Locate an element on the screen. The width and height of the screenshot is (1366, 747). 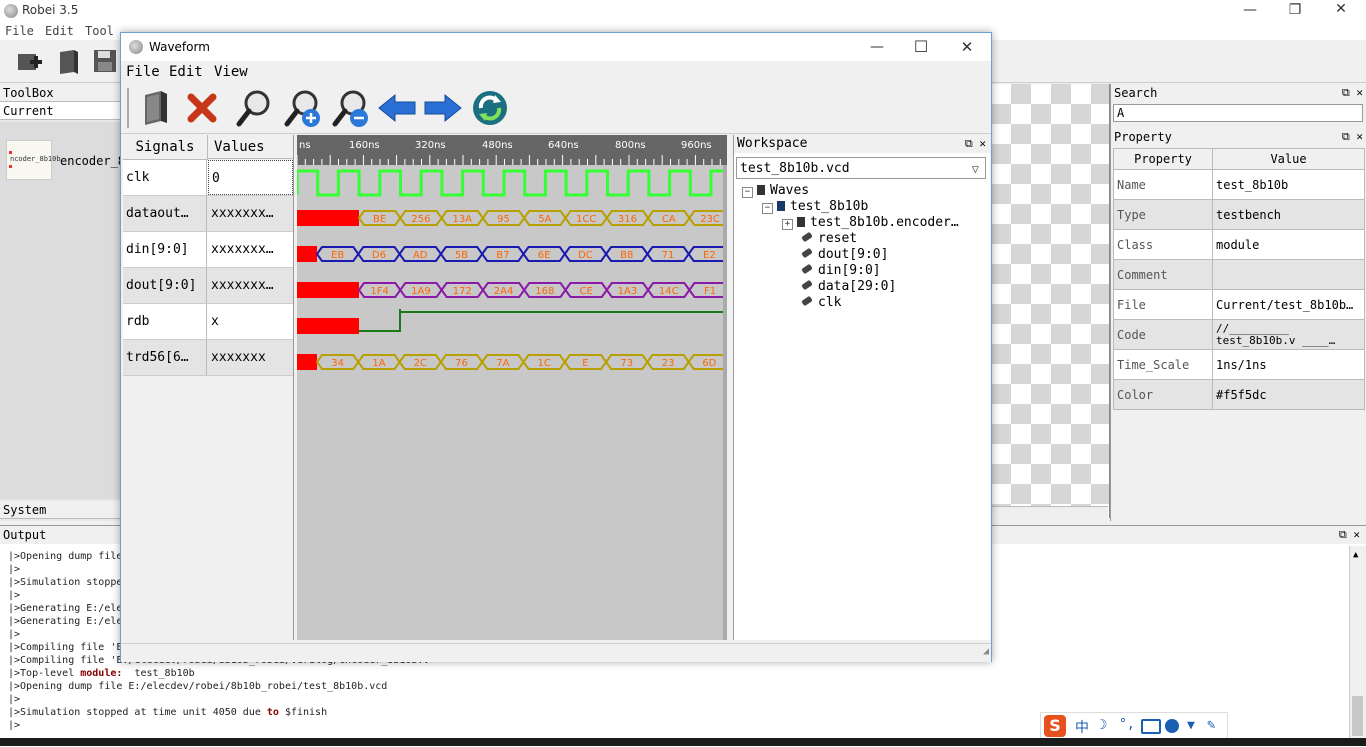
property-row: Class module is located at coordinates (1239, 244).